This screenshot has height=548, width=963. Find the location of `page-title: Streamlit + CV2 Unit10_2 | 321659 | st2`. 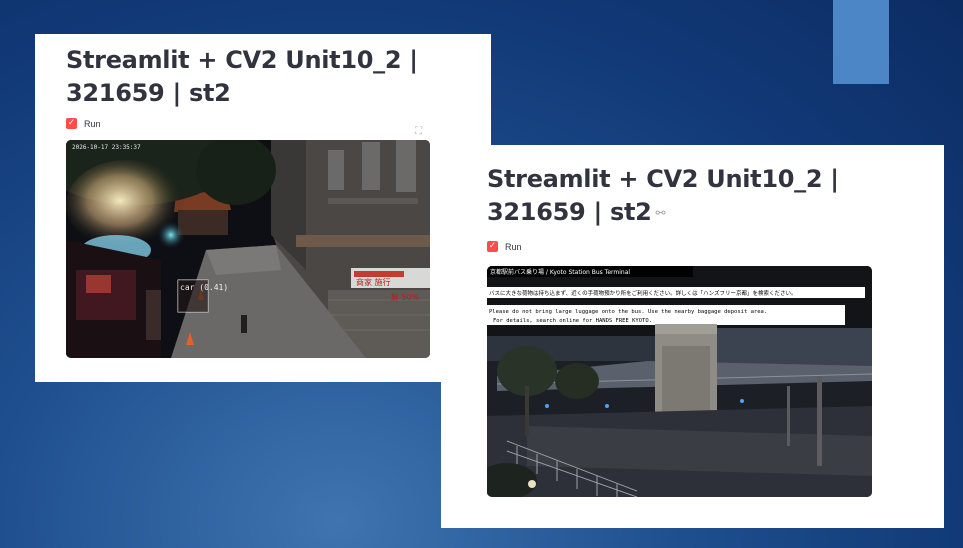

page-title: Streamlit + CV2 Unit10_2 | 321659 | st2 is located at coordinates (242, 76).